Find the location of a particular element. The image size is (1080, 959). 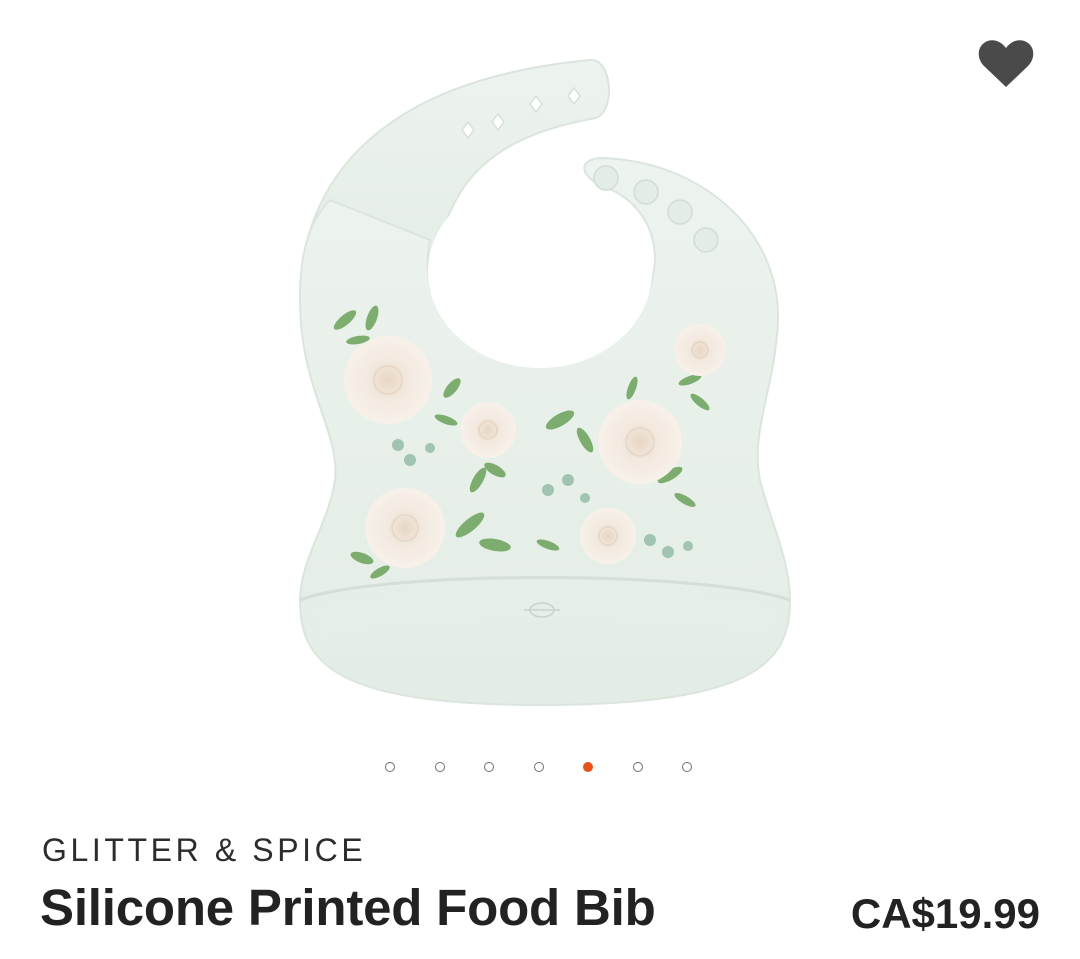

heart-icon is located at coordinates (1006, 63).